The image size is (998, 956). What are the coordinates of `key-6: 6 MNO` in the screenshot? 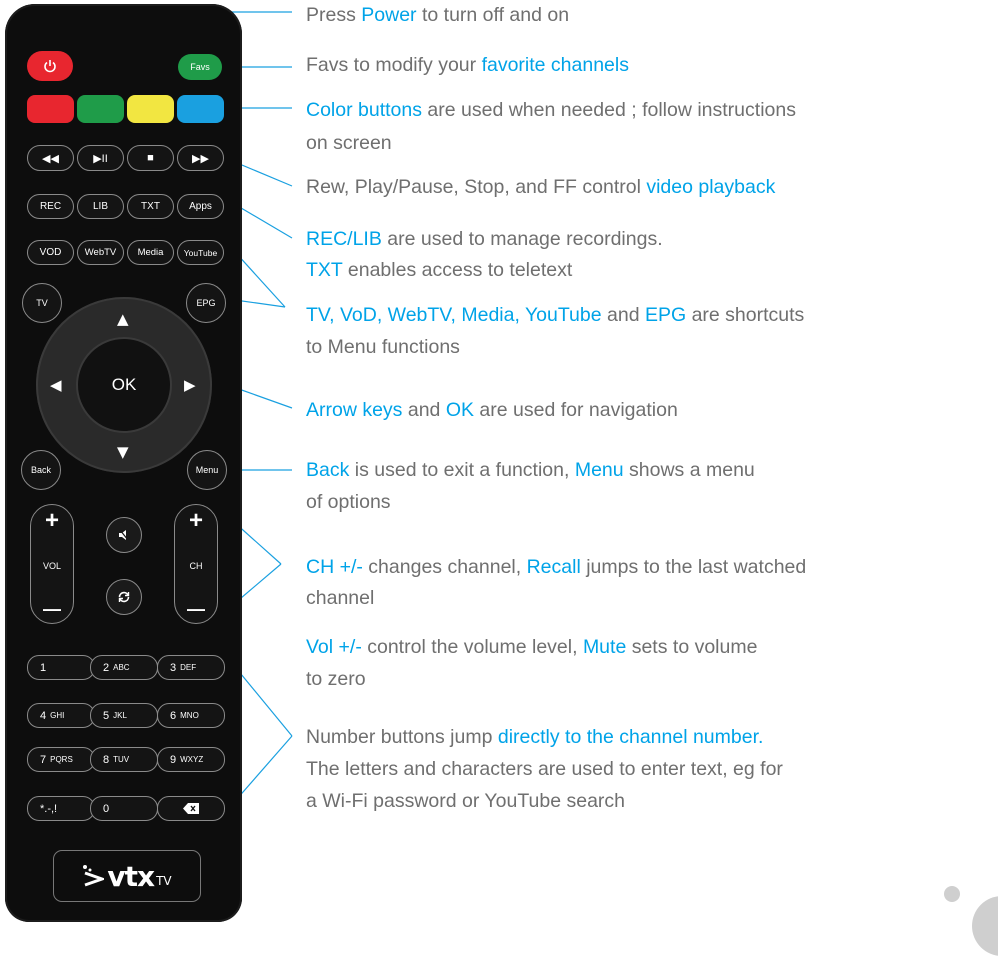 It's located at (191, 715).